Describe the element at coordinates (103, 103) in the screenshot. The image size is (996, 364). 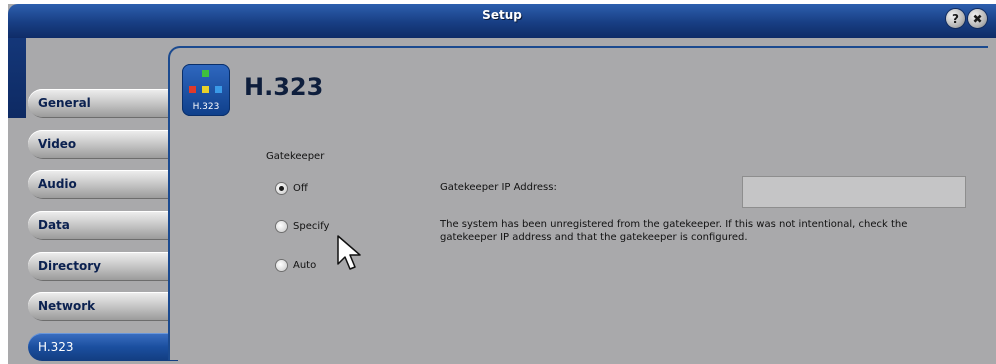
I see `tab-general: General` at that location.